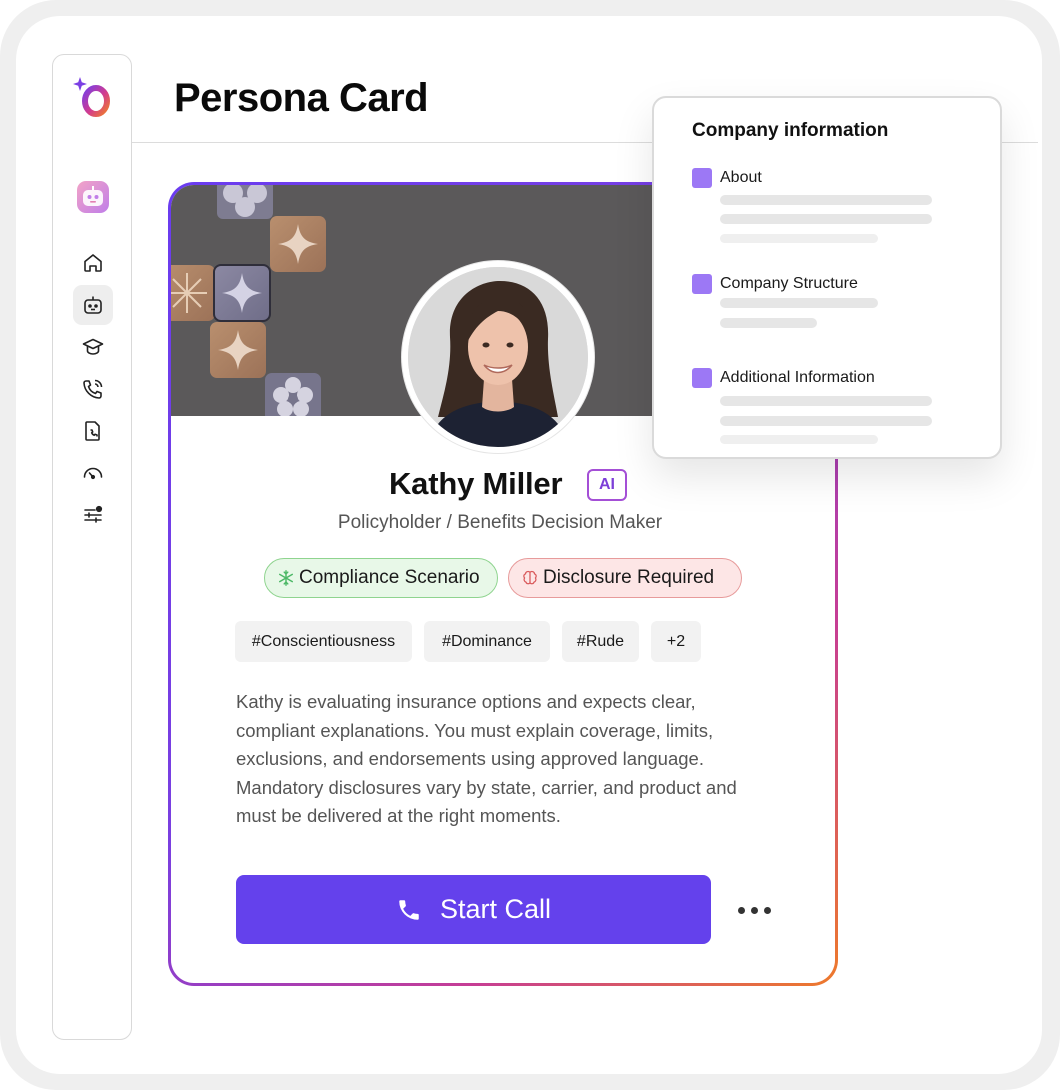 This screenshot has width=1060, height=1090. I want to click on ai-badge: AI, so click(607, 485).